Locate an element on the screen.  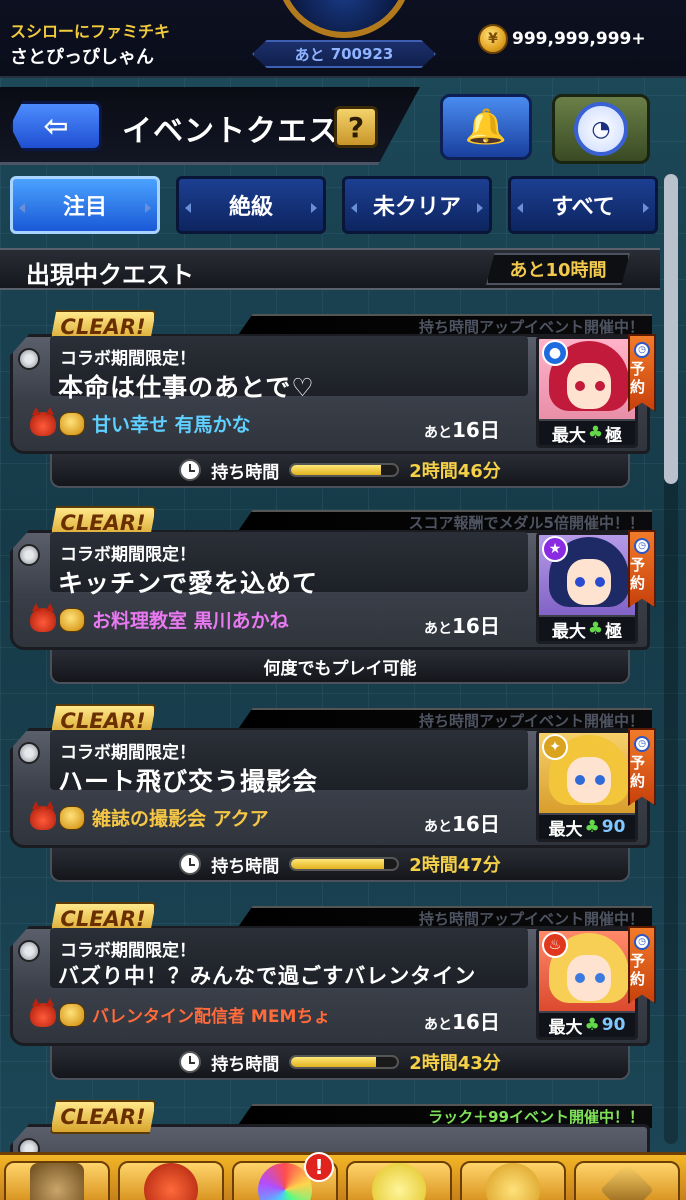
nav-social is located at coordinates (513, 1180).